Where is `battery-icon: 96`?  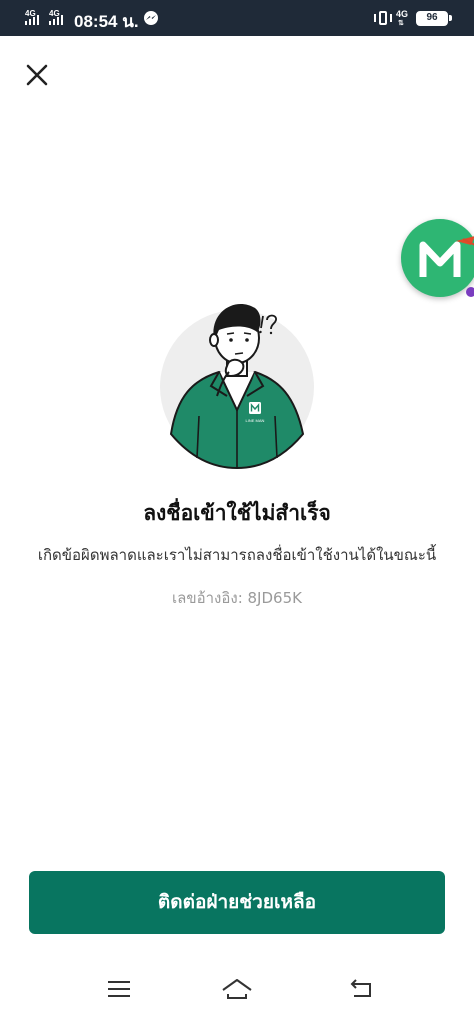
battery-icon: 96 is located at coordinates (434, 18).